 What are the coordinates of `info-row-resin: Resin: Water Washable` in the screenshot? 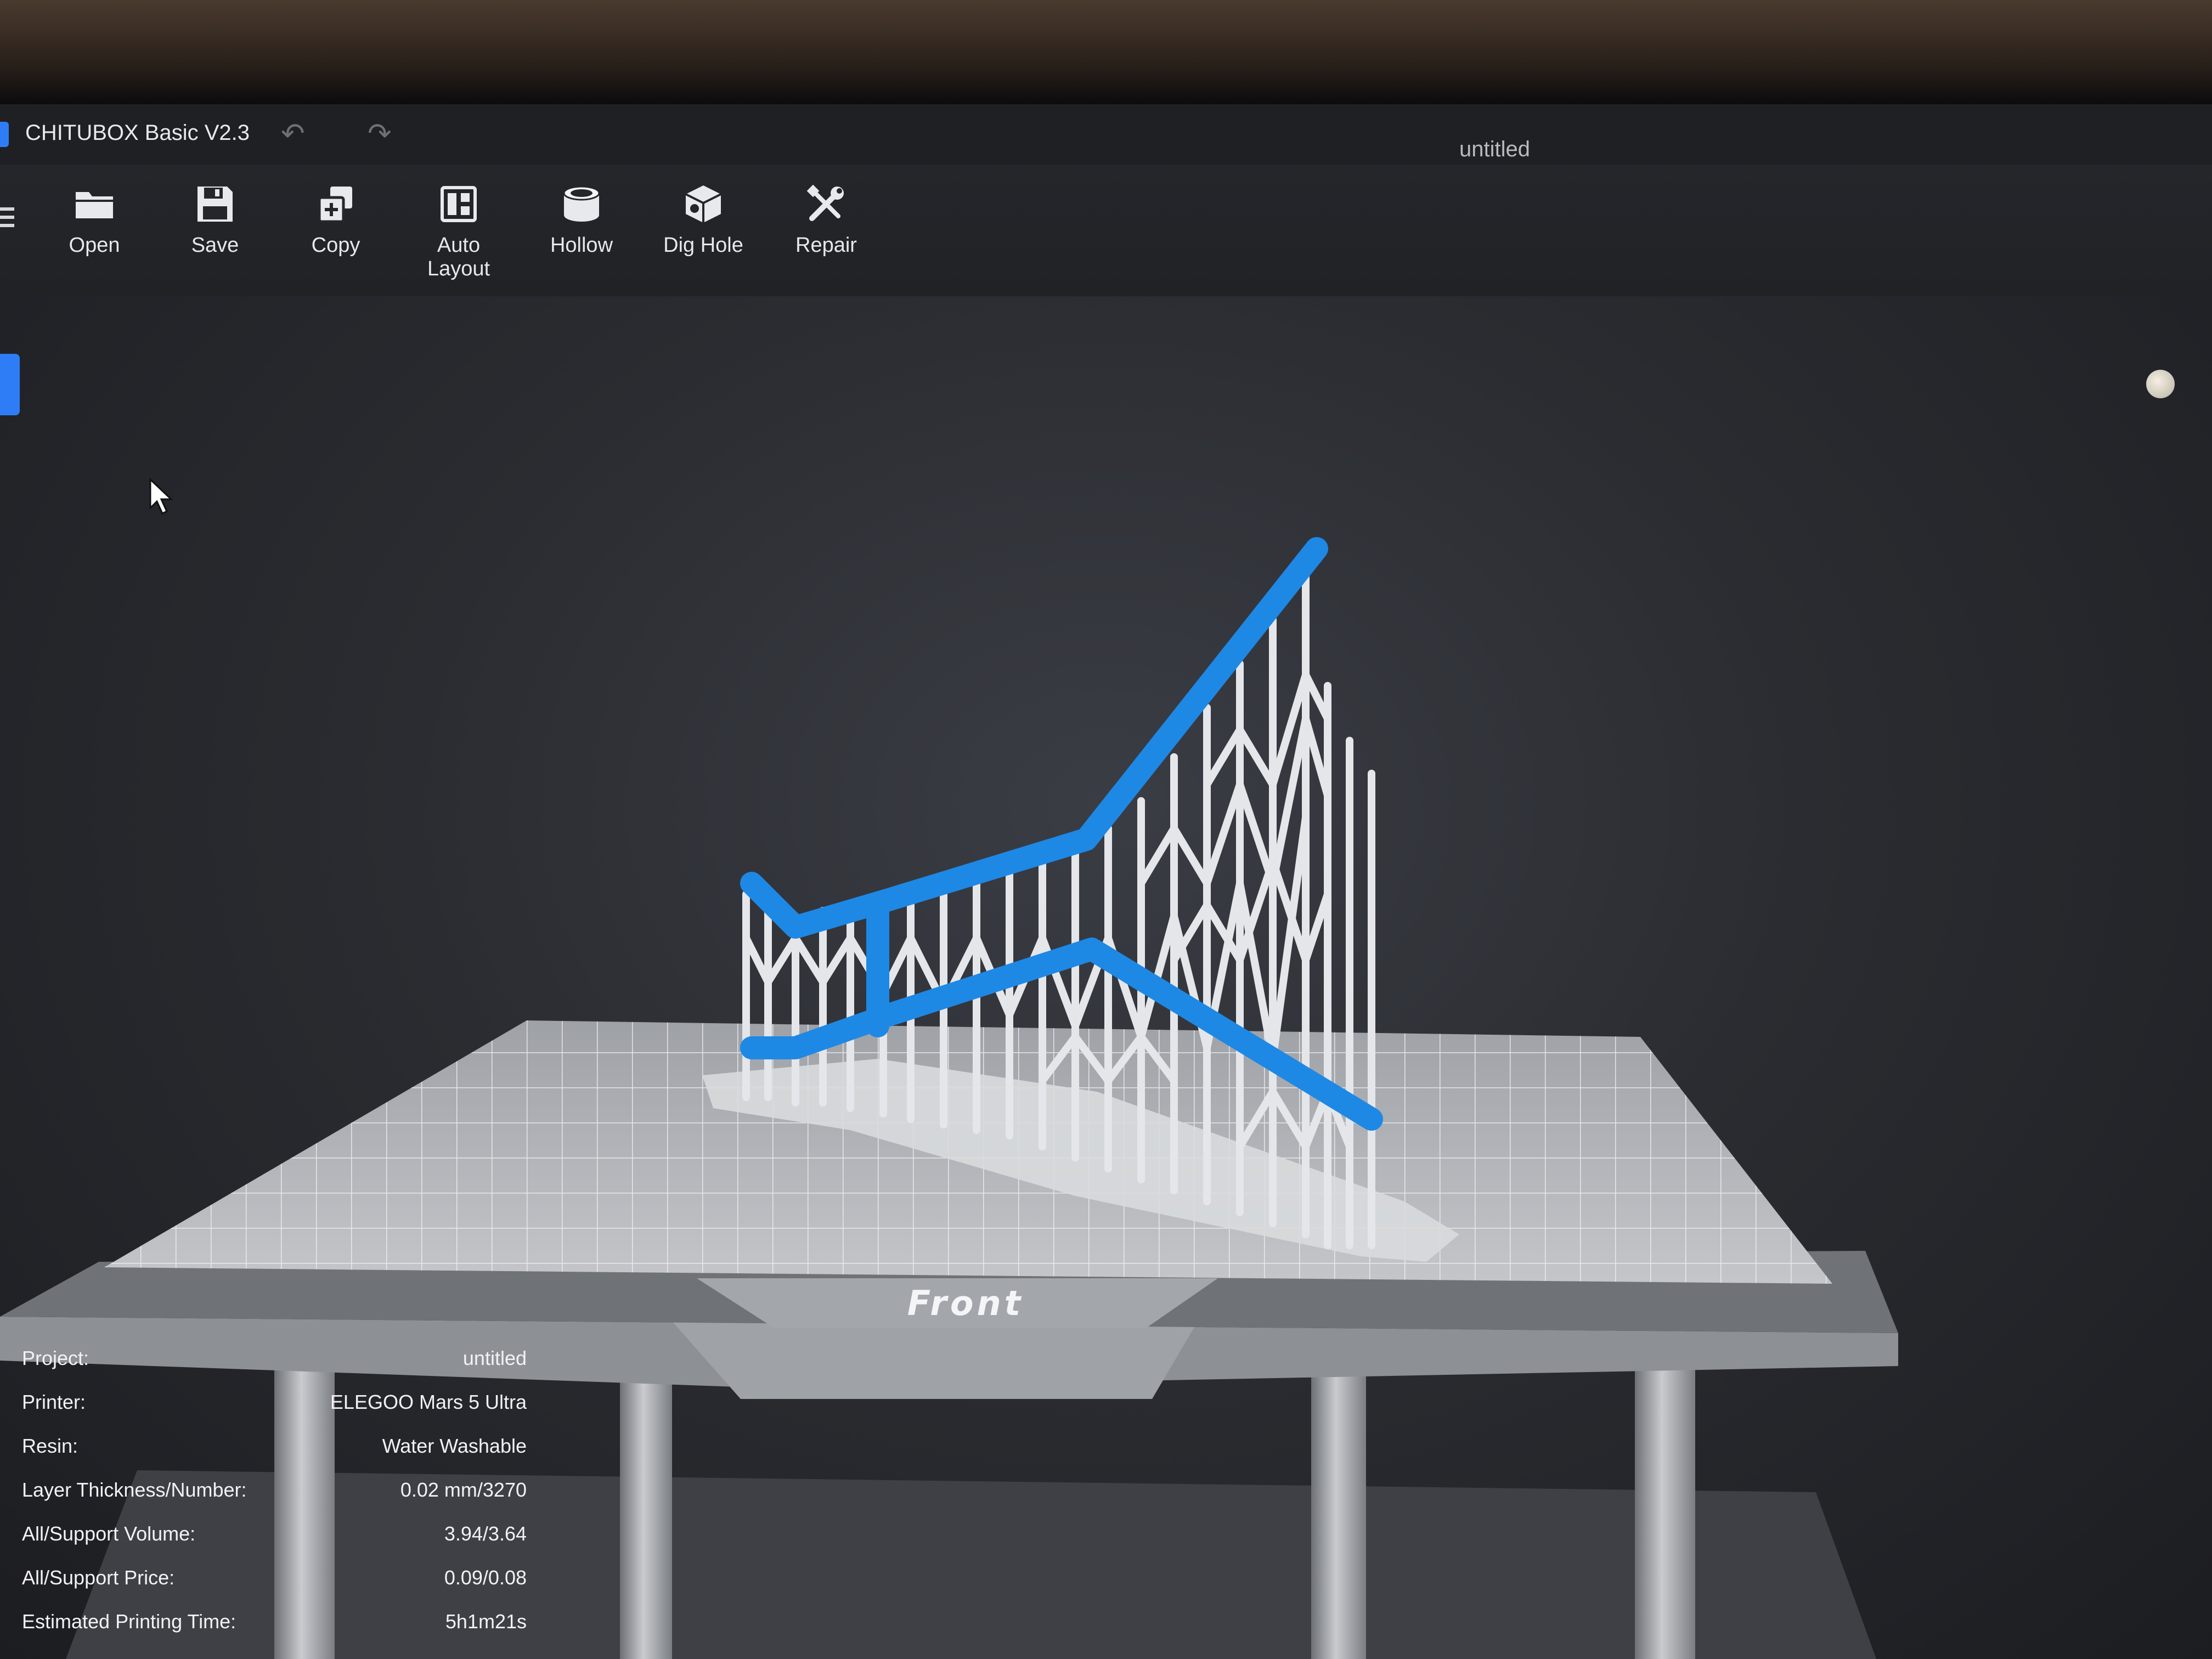 It's located at (274, 1457).